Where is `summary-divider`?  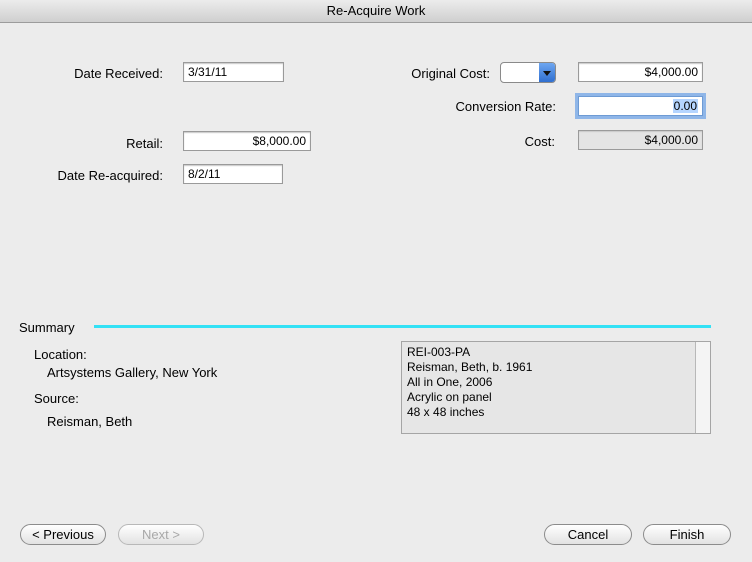
summary-divider is located at coordinates (402, 326).